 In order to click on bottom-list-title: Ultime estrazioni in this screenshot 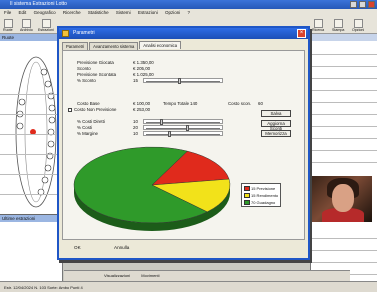, I will do `click(31, 218)`.